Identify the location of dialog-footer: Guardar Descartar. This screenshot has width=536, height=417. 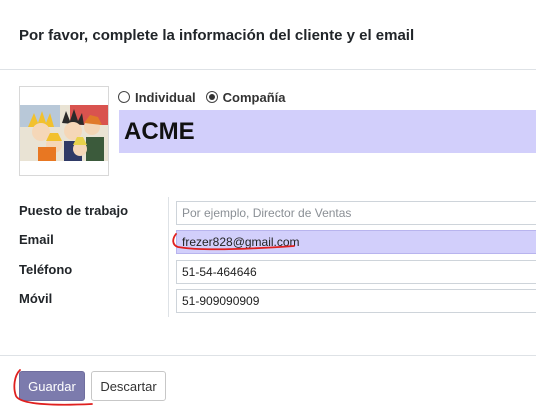
(268, 386).